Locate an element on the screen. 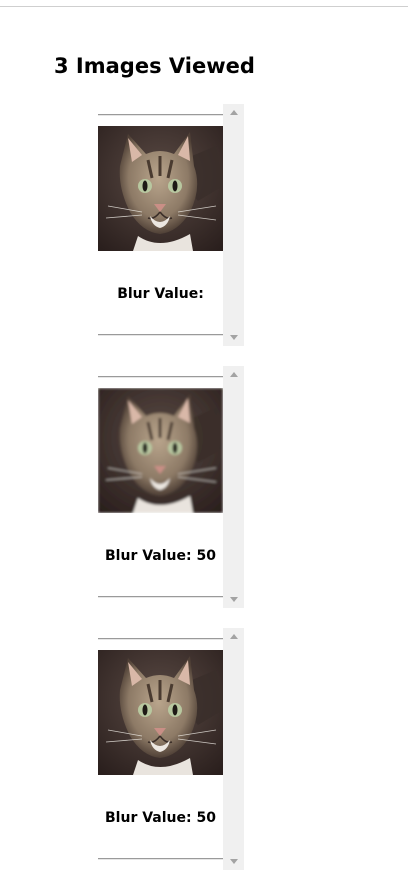 The width and height of the screenshot is (408, 895). page-title: 3 Images Viewed is located at coordinates (154, 66).